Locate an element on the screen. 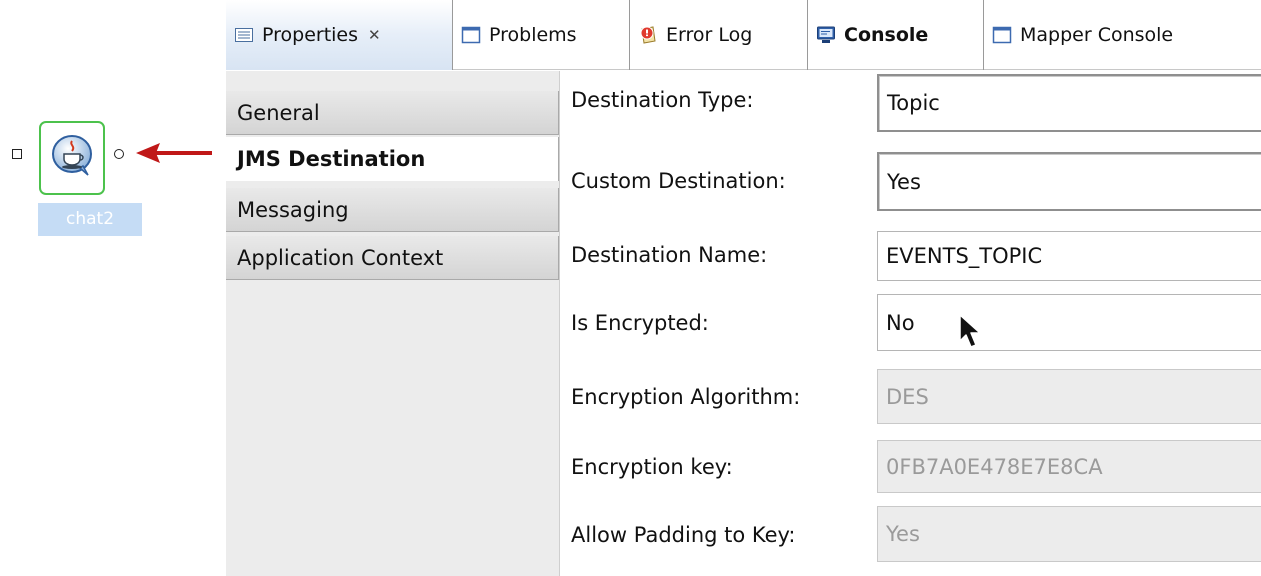 This screenshot has width=1261, height=576. tab-mapper-console: Mapper Console is located at coordinates (1122, 35).